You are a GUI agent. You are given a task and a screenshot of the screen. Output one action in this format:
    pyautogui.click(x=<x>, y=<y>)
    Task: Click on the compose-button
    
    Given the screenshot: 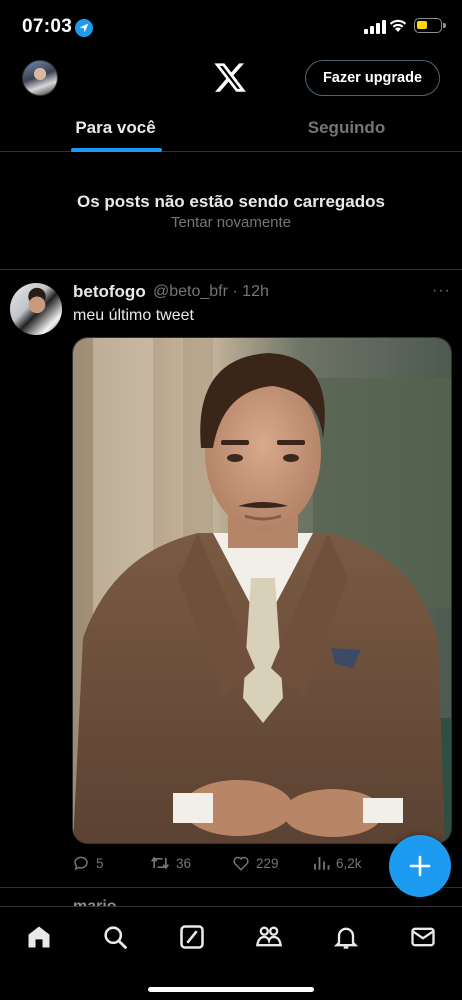 What is the action you would take?
    pyautogui.click(x=420, y=866)
    